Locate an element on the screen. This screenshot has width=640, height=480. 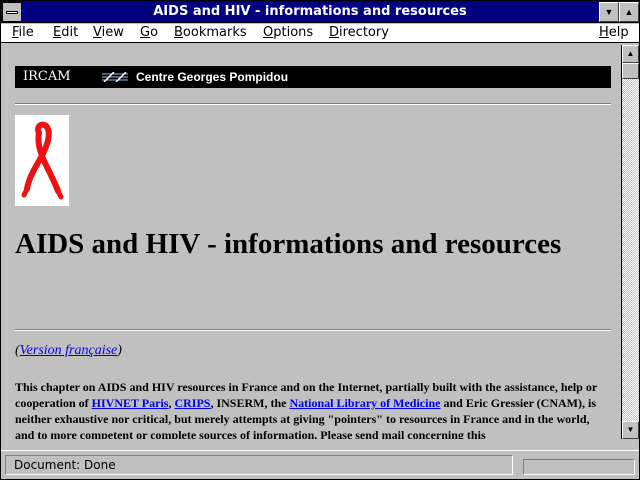
version-line: (Version française) is located at coordinates (68, 350).